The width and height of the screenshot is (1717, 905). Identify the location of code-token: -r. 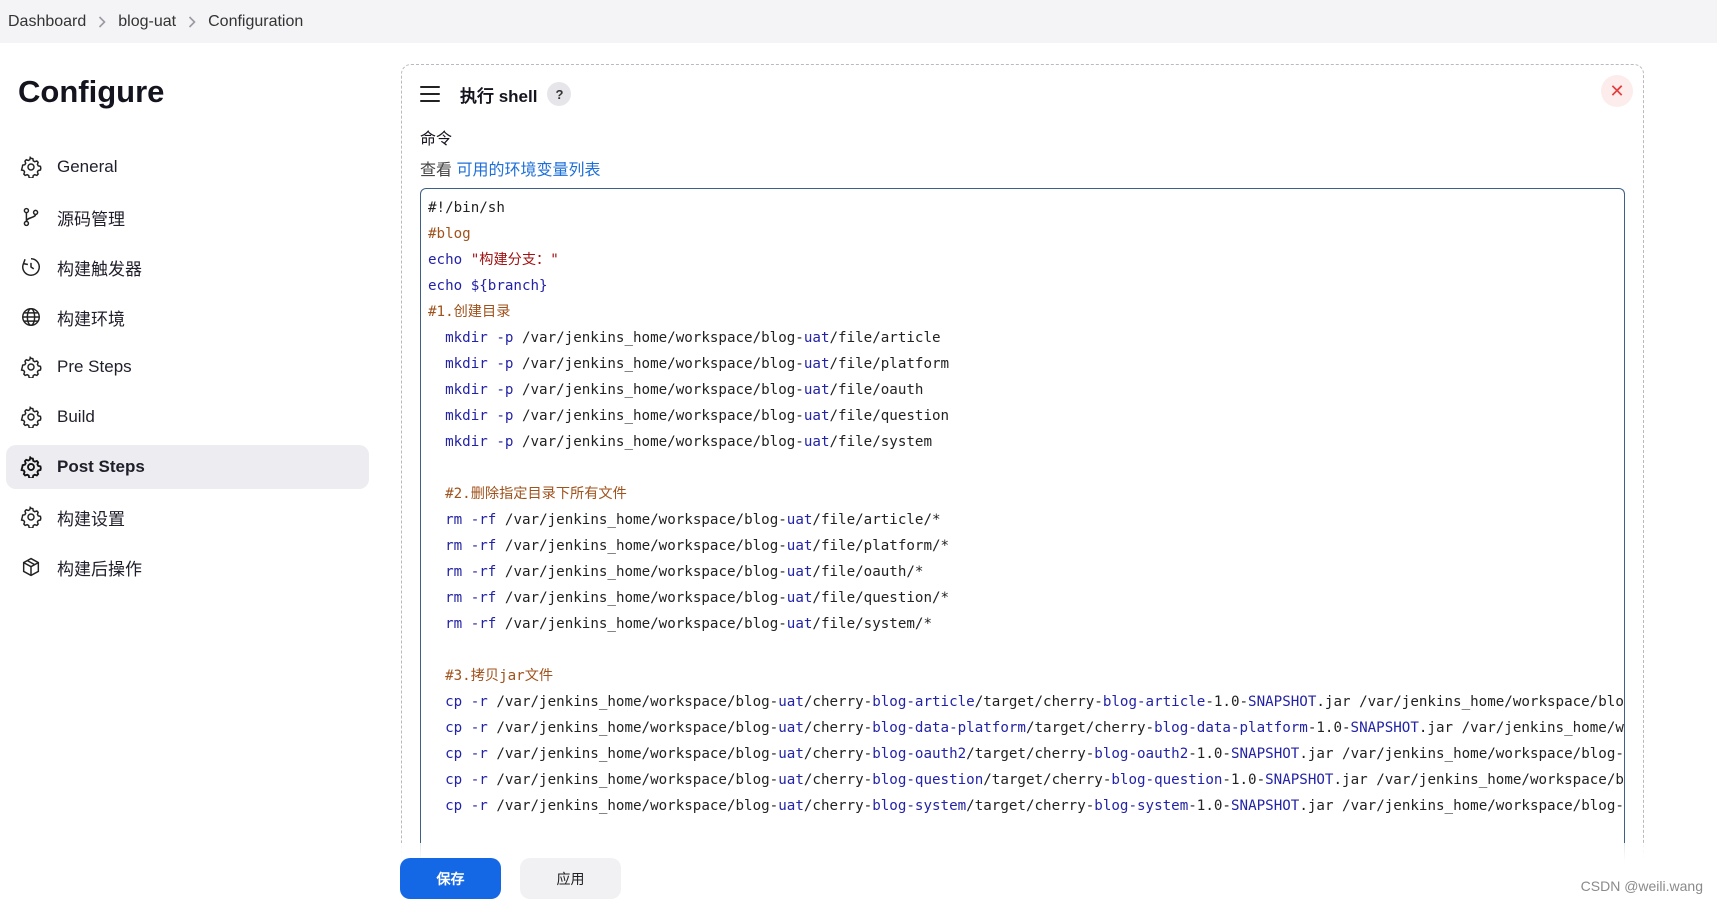
(475, 806).